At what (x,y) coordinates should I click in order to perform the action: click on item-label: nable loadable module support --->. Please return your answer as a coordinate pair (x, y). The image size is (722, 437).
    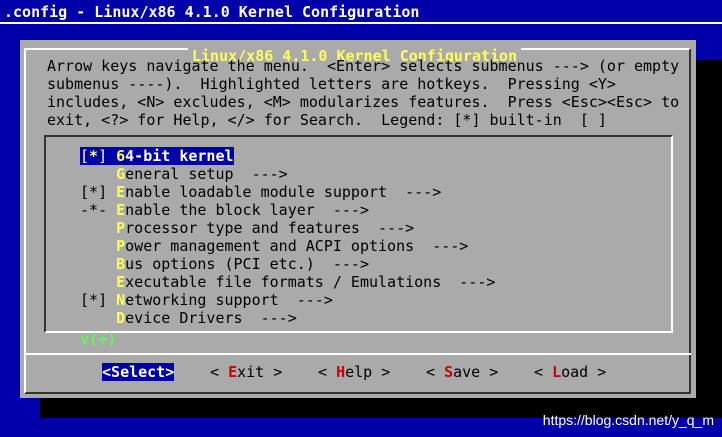
    Looking at the image, I should click on (283, 192).